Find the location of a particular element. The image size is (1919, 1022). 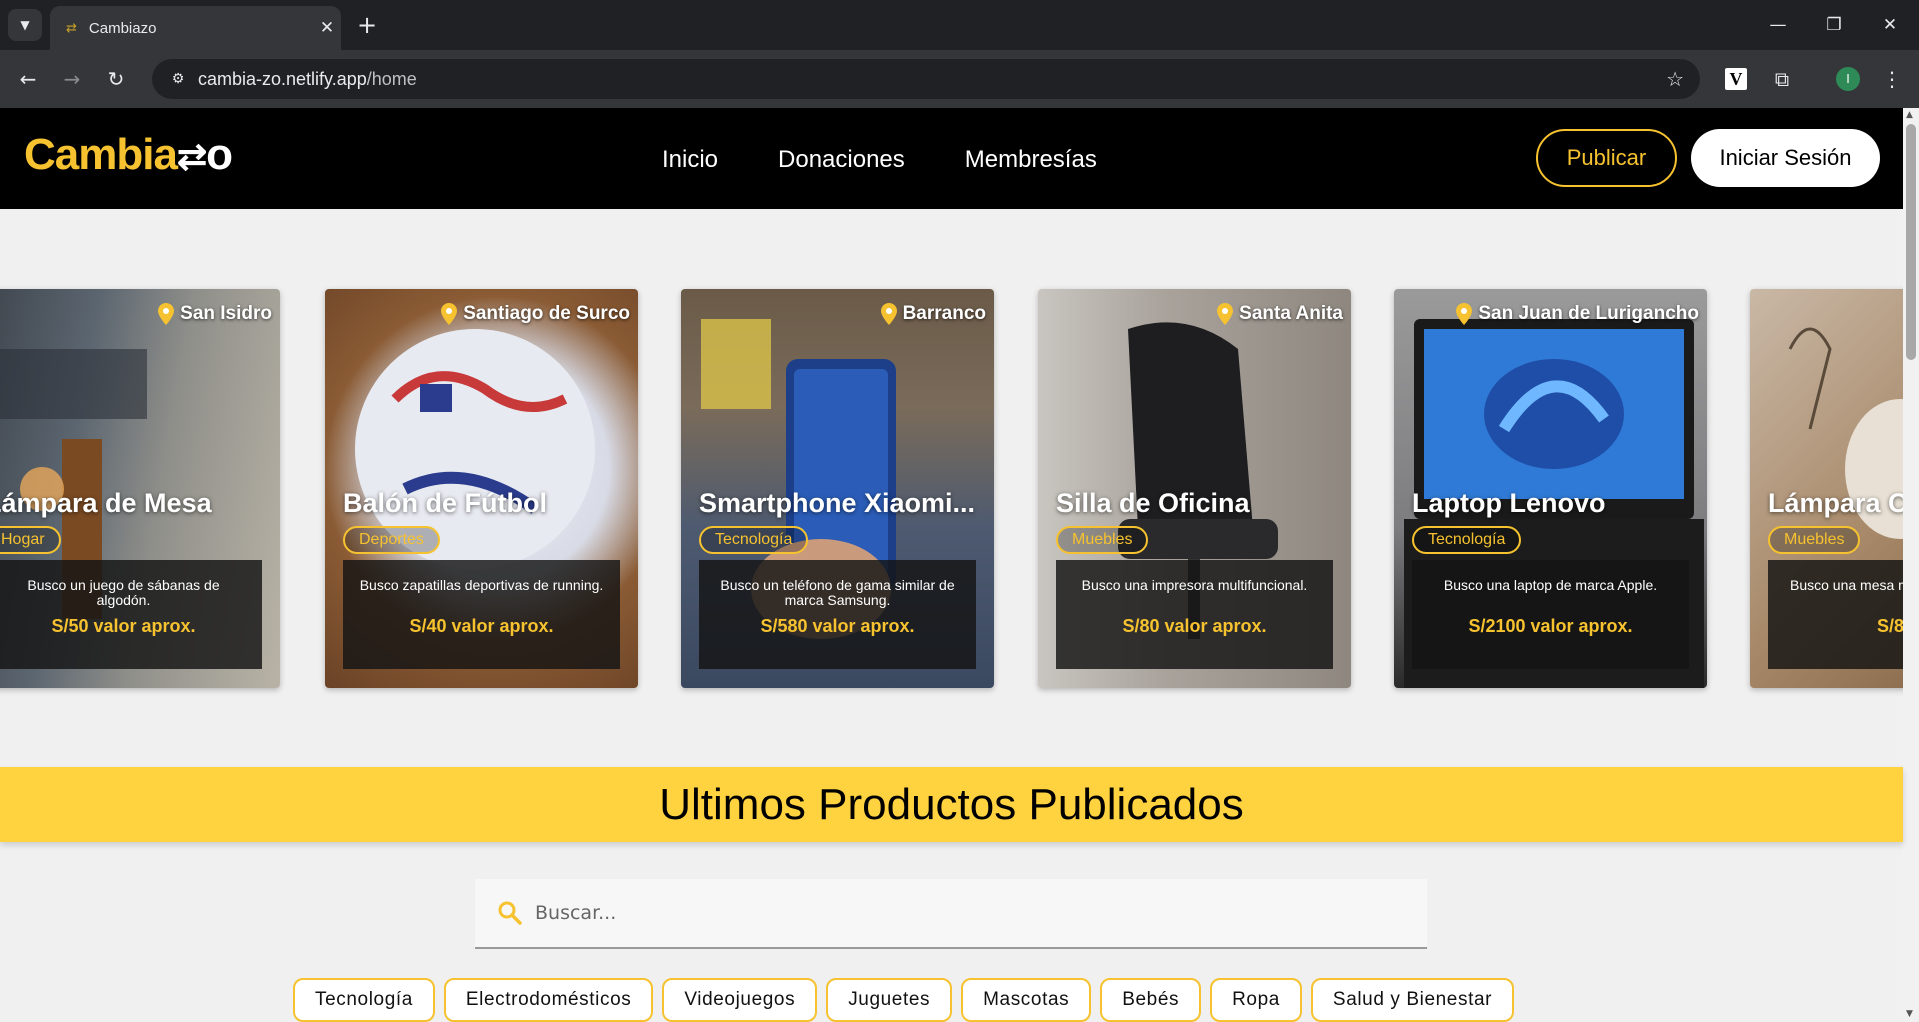

card-price: S/2100 valor aprox. is located at coordinates (1550, 626).